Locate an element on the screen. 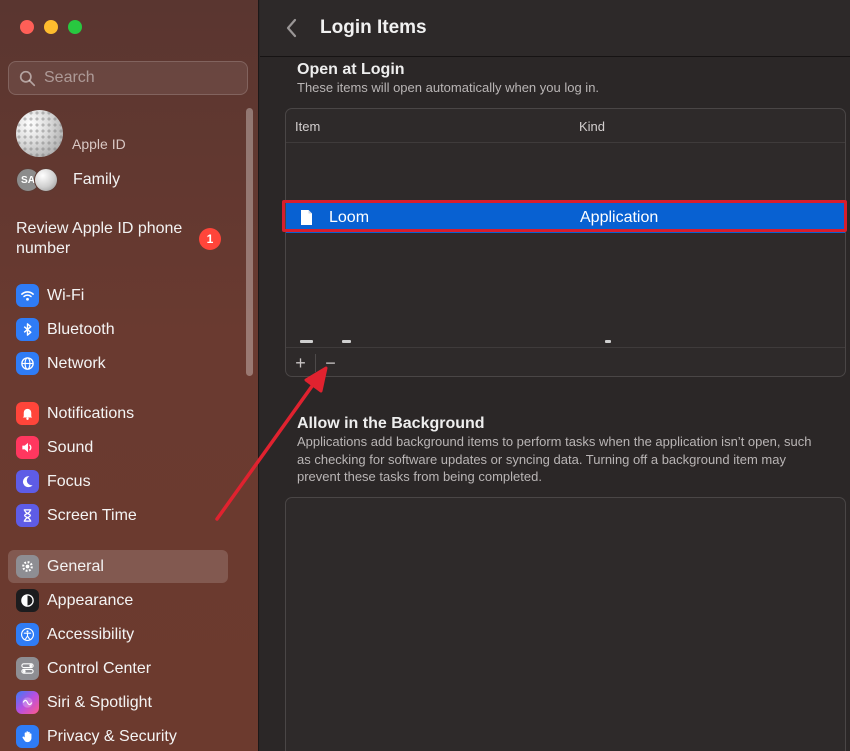 This screenshot has width=850, height=751. review-apple-id-notice: Review Apple ID phone number is located at coordinates (121, 239).